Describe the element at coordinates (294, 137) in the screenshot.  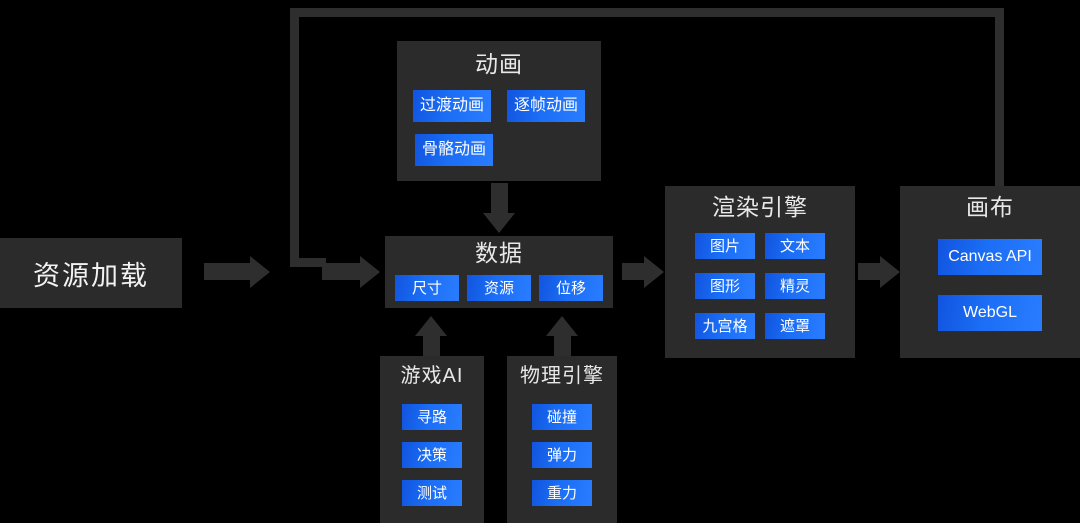
I see `feedback-line-vertical-left` at that location.